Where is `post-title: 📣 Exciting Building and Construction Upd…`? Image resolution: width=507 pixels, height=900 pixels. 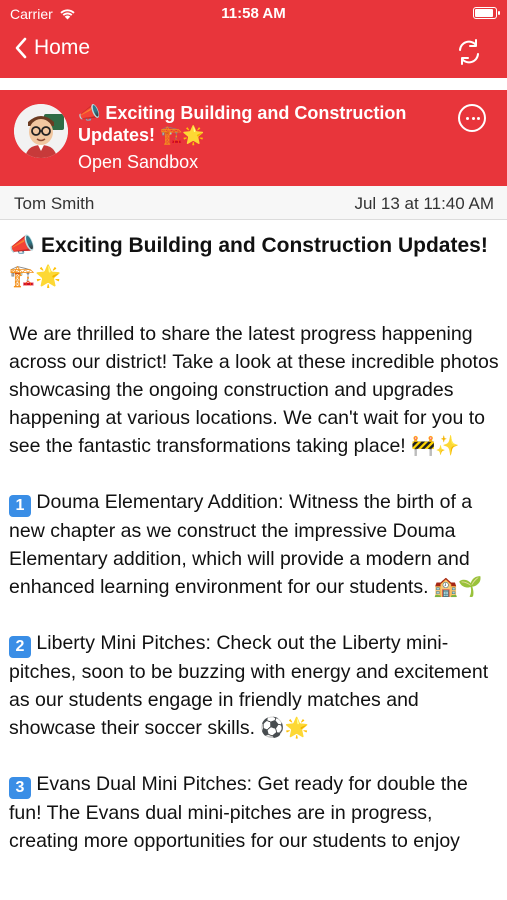 post-title: 📣 Exciting Building and Construction Upd… is located at coordinates (248, 261).